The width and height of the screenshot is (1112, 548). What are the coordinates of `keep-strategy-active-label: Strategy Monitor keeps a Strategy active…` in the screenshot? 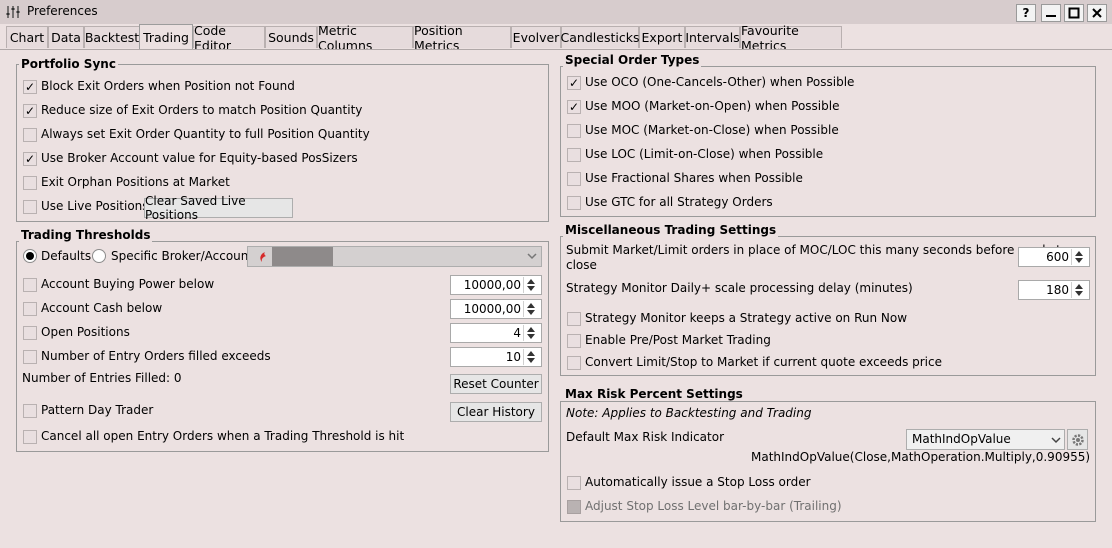 It's located at (746, 318).